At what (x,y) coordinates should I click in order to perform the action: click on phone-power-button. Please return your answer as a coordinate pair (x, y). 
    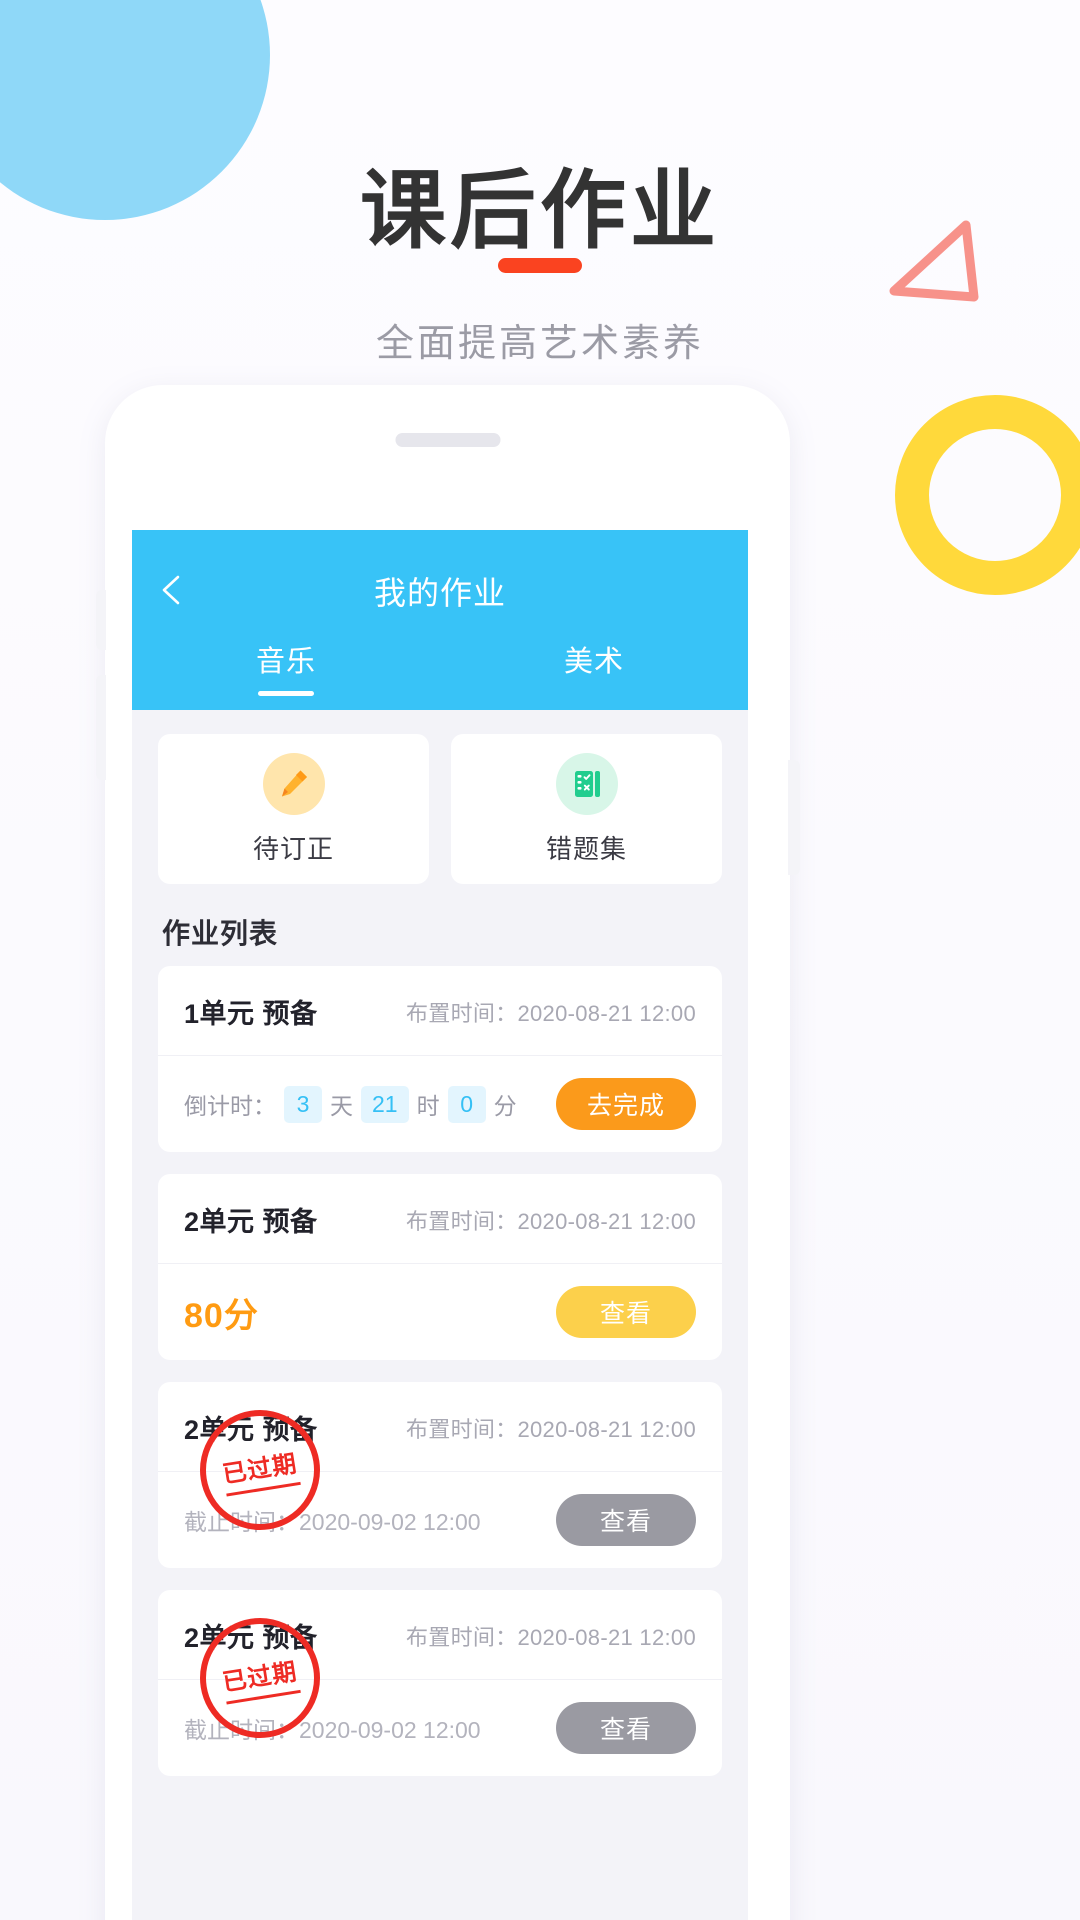
    Looking at the image, I should click on (794, 817).